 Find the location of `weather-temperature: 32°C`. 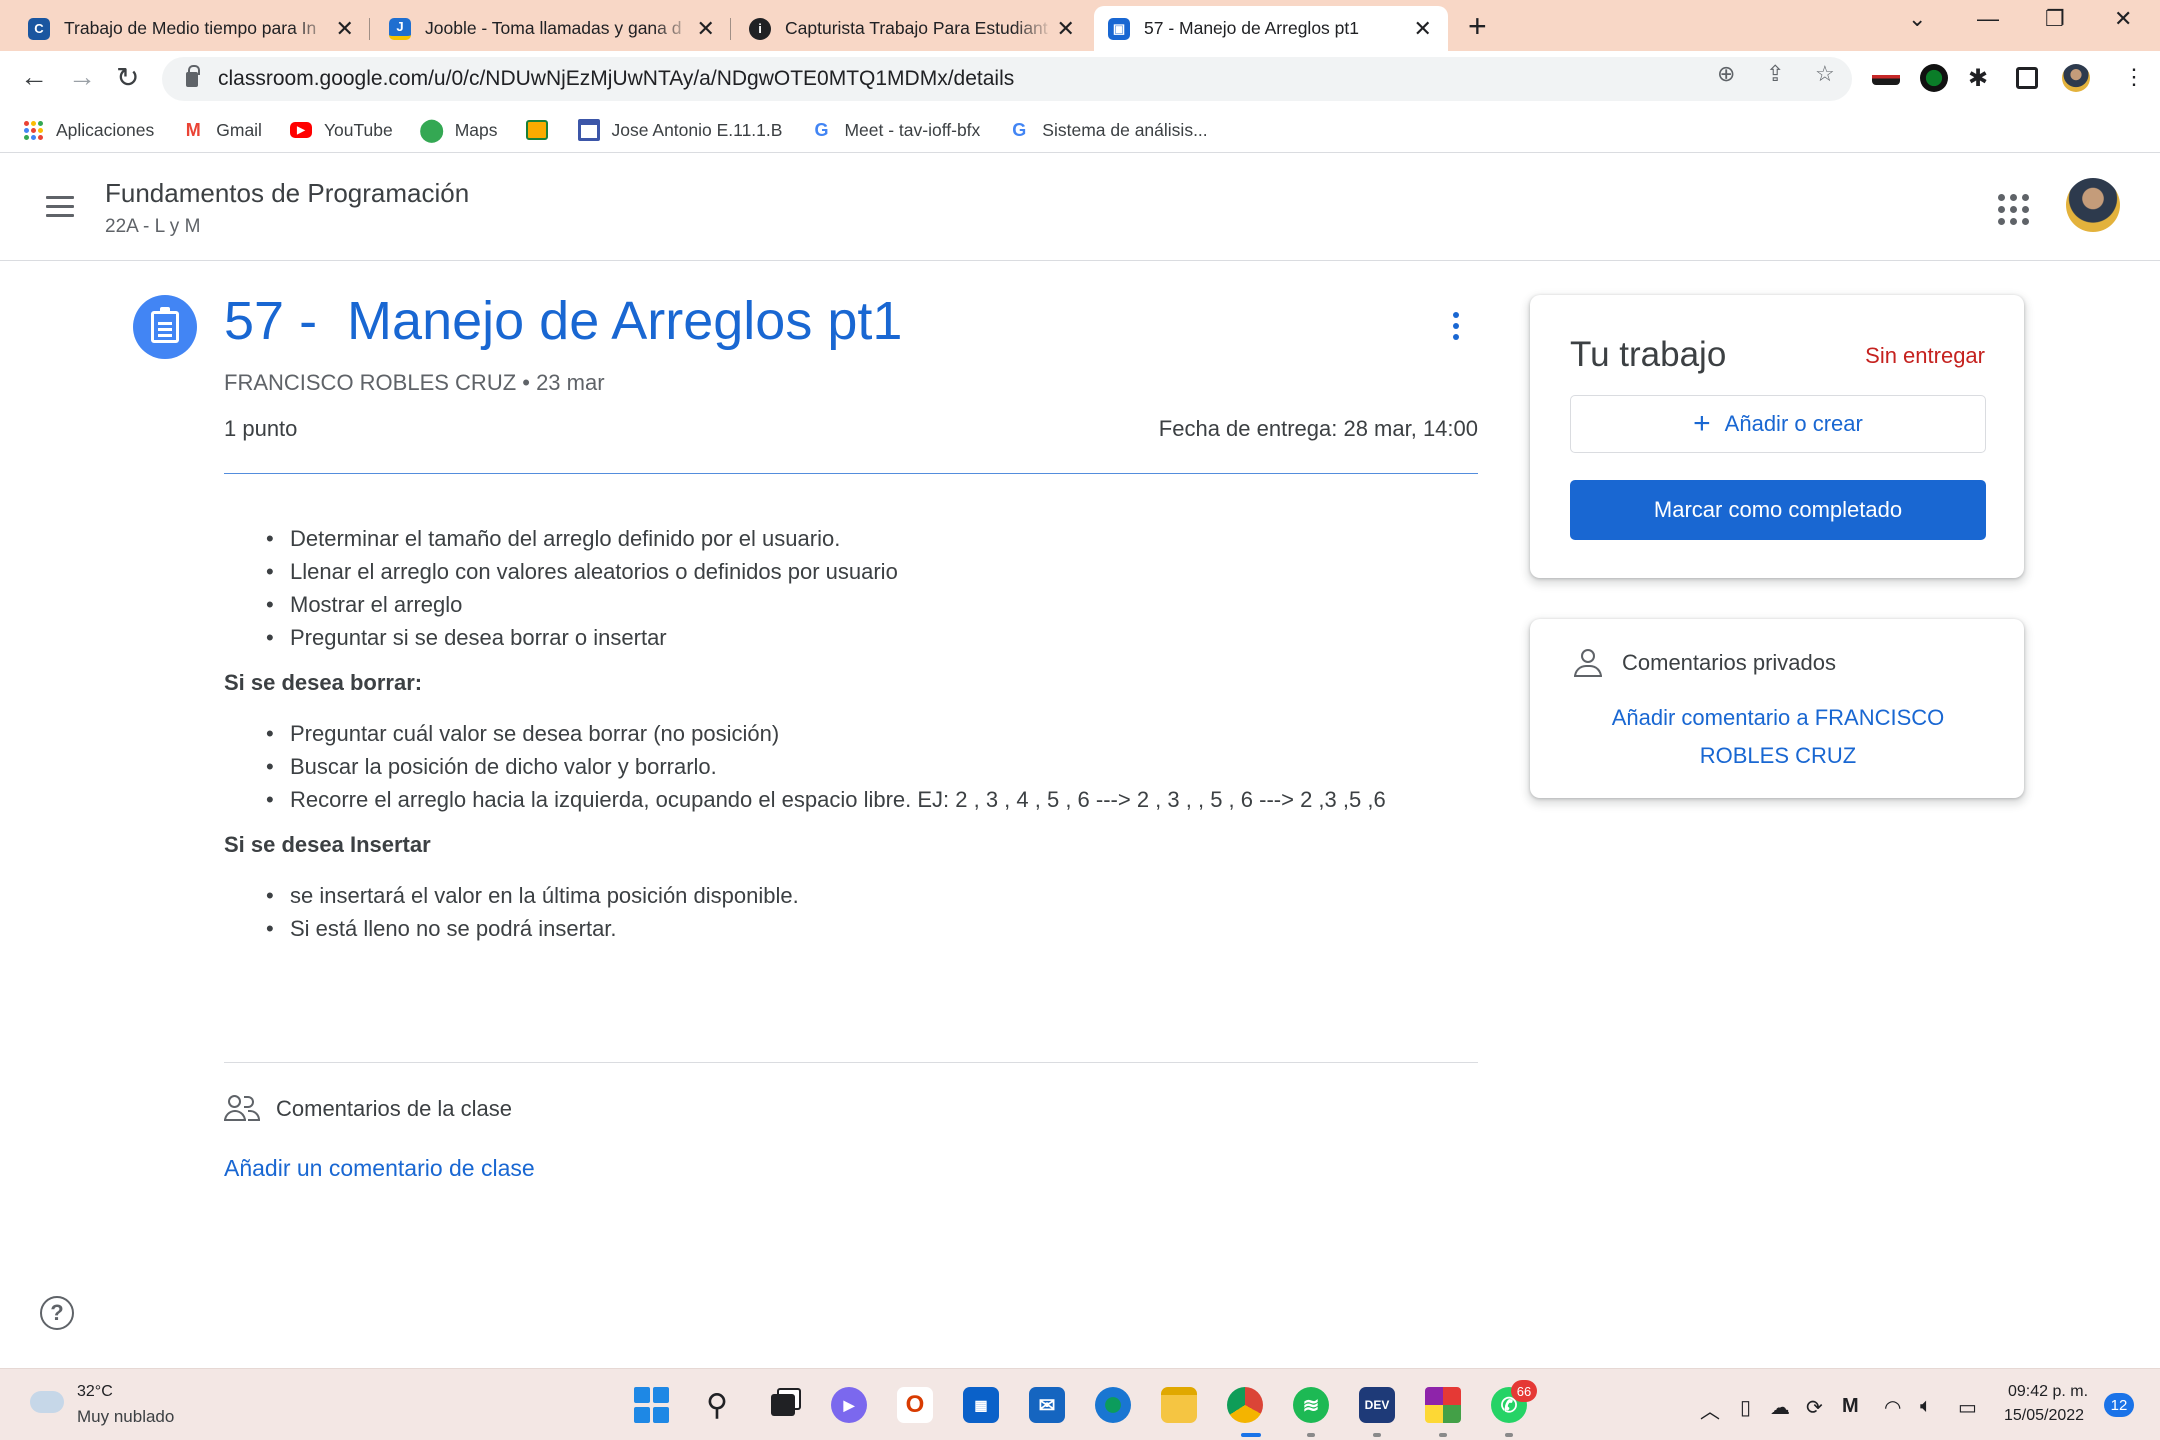

weather-temperature: 32°C is located at coordinates (95, 1392).